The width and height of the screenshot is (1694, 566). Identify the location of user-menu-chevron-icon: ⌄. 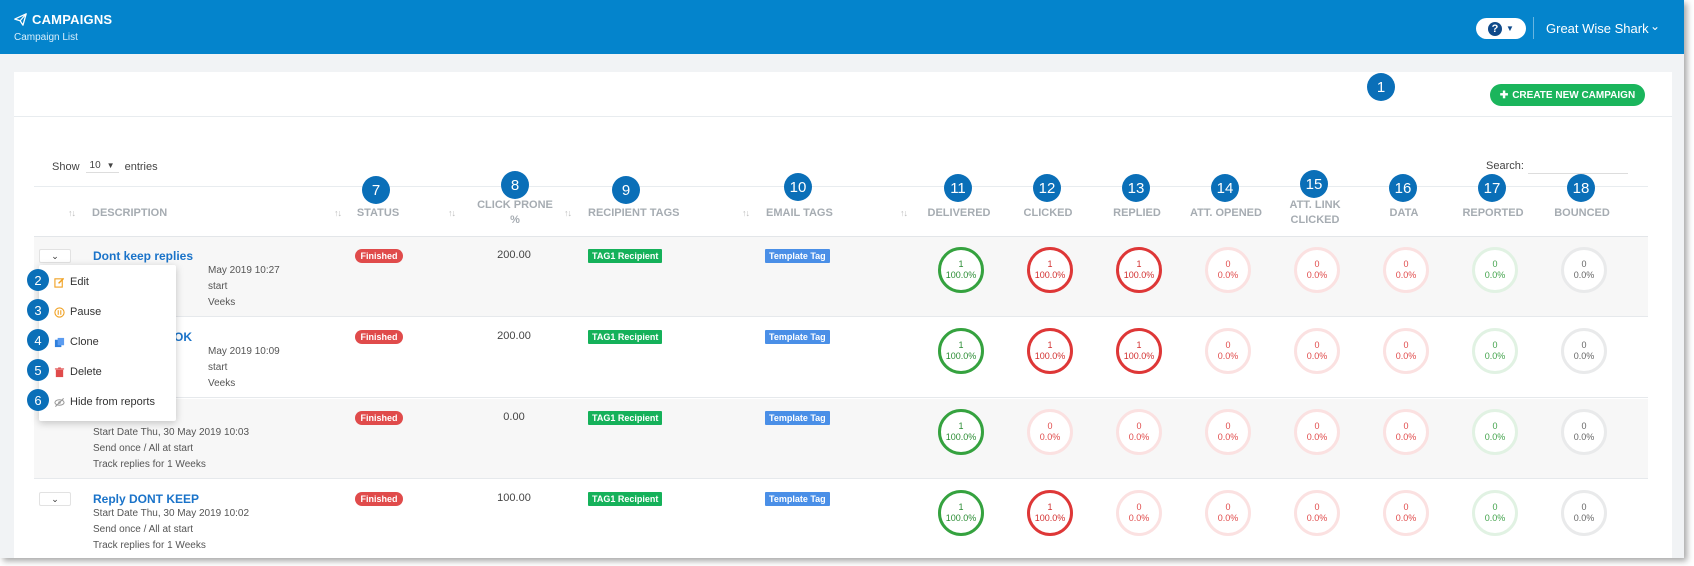
(1655, 26).